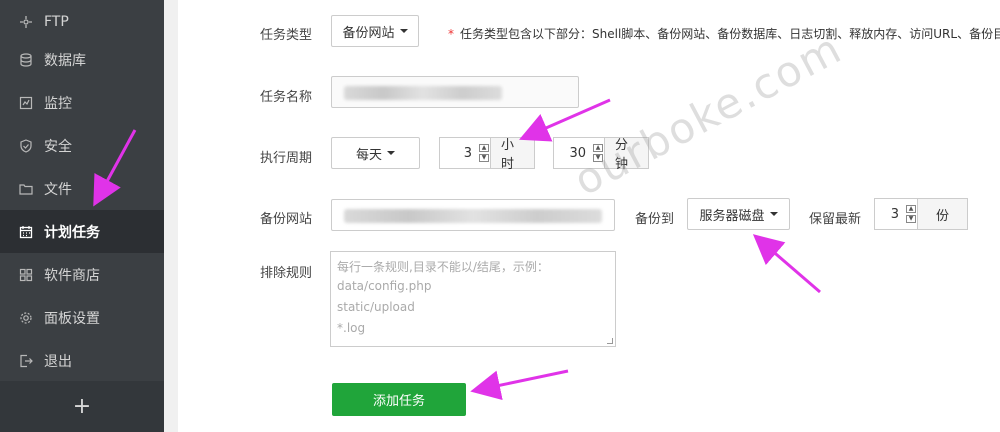  What do you see at coordinates (72, 275) in the screenshot?
I see `sidebar-item-label: 软件商店` at bounding box center [72, 275].